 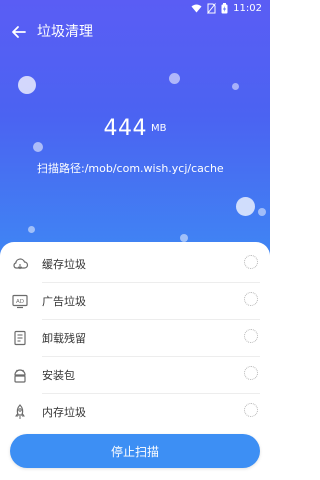 I want to click on no-sim-icon, so click(x=212, y=8).